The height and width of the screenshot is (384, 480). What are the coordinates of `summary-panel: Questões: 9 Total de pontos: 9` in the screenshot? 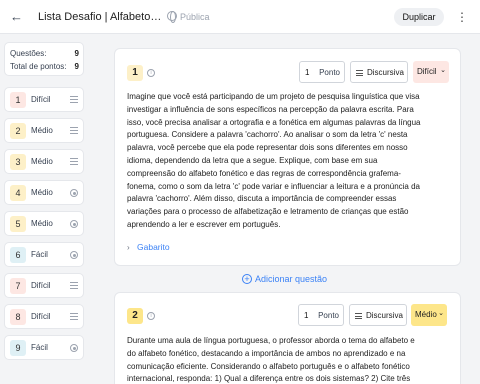 It's located at (44, 59).